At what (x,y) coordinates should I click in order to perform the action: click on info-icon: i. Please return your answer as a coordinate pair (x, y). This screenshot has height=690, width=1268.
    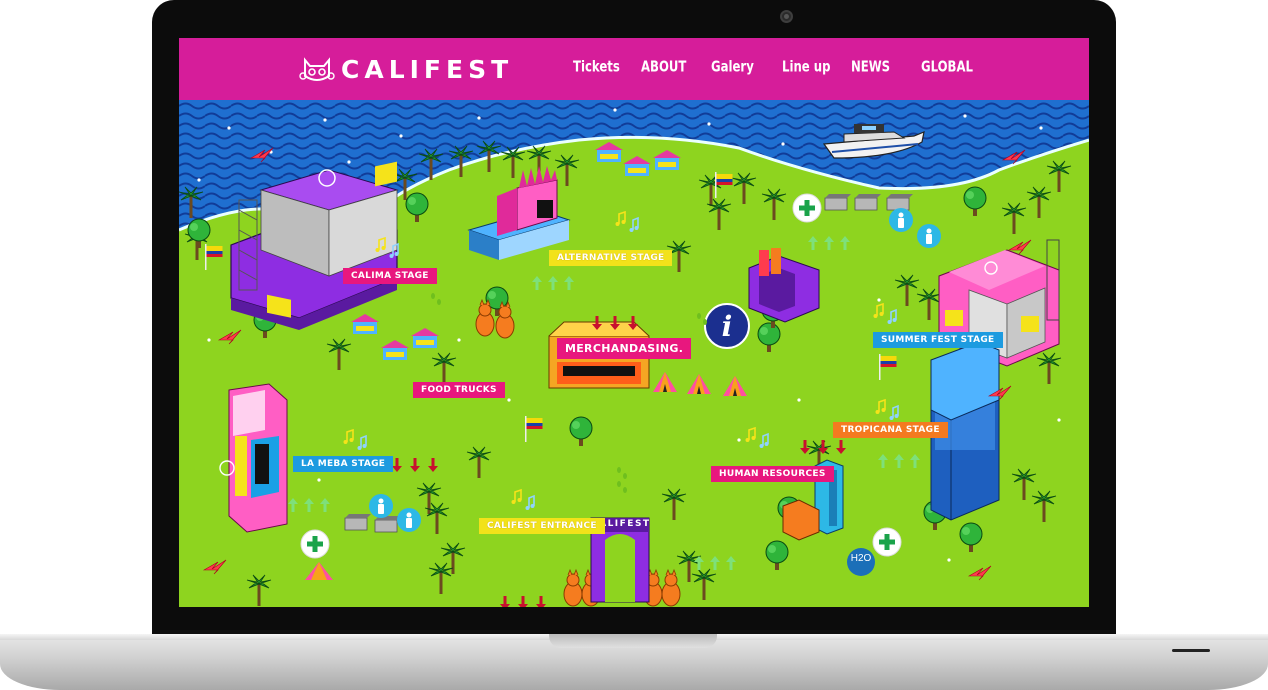
    Looking at the image, I should click on (727, 326).